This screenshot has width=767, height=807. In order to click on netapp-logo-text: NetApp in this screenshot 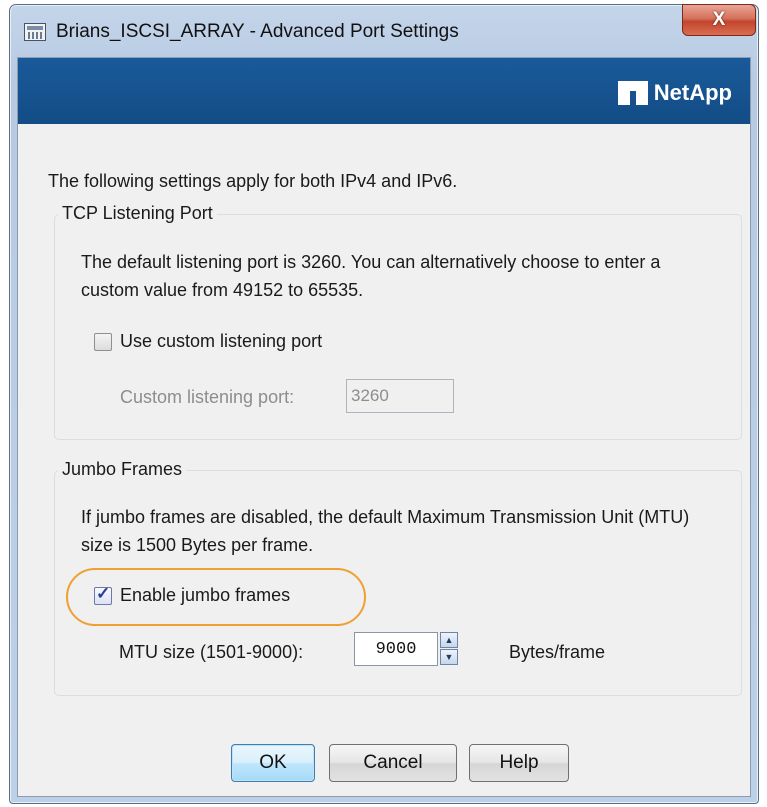, I will do `click(692, 92)`.